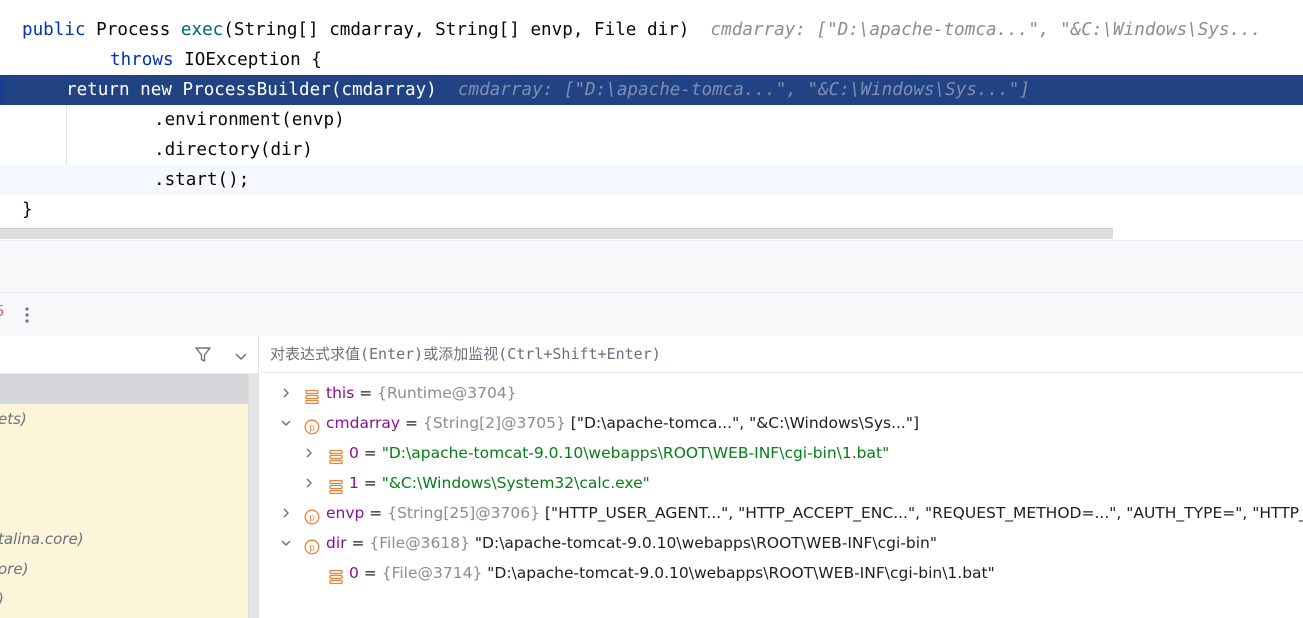  I want to click on keyword-new: new, so click(156, 90).